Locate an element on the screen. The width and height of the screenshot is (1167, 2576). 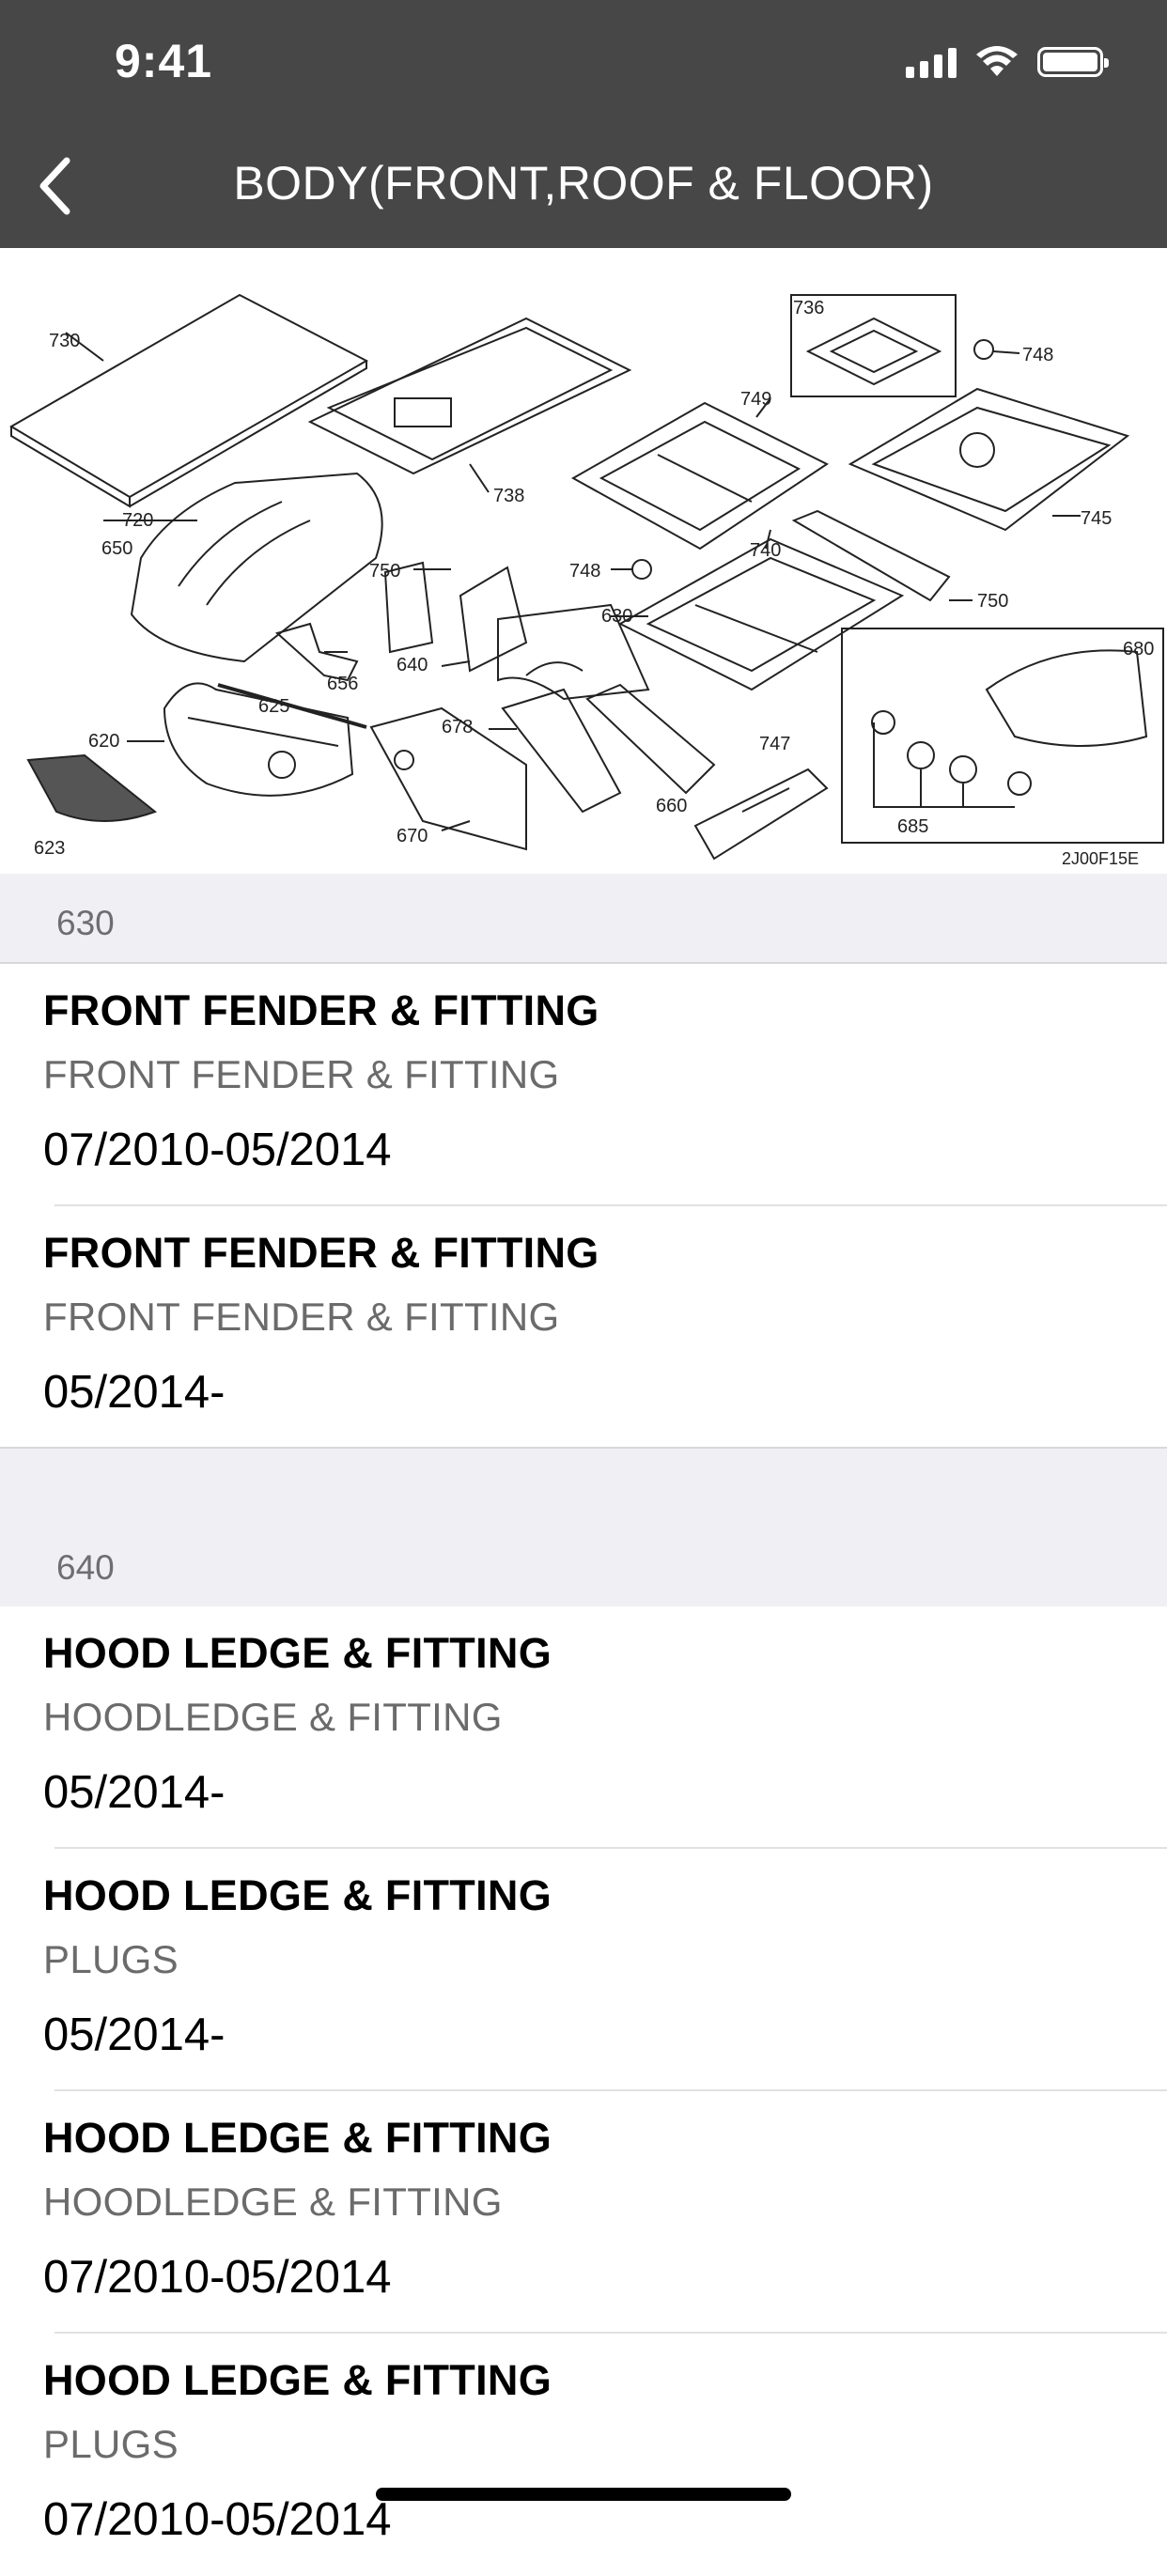
roof-panel-part is located at coordinates (189, 401).